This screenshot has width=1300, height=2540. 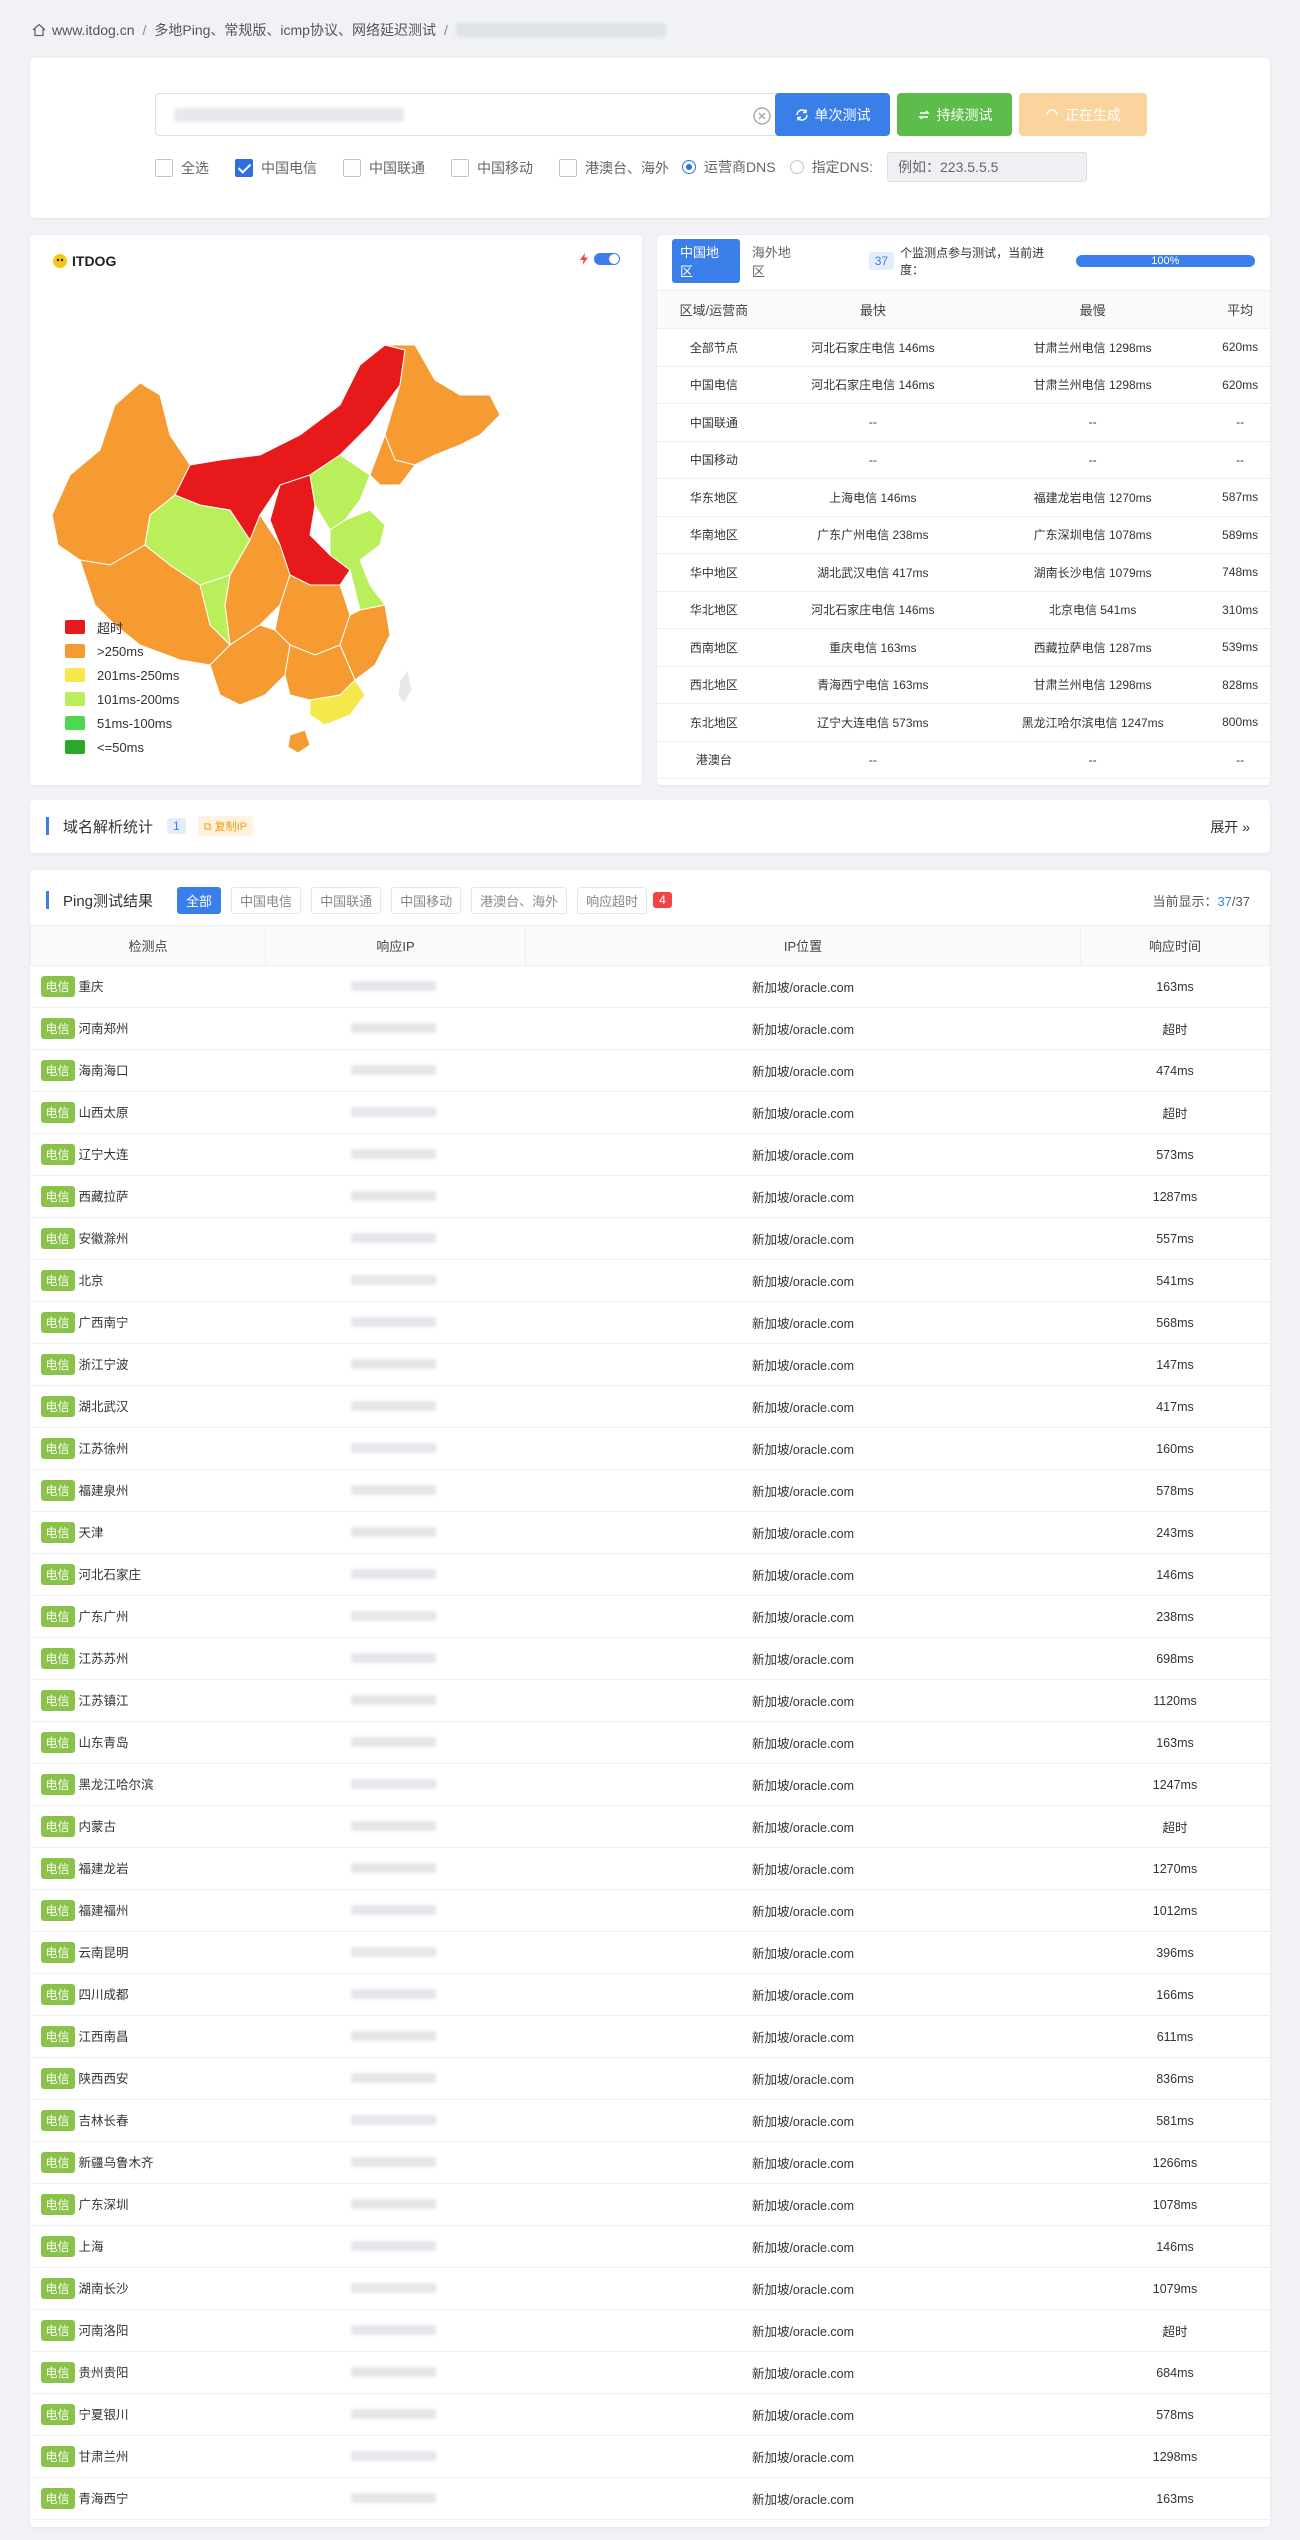 What do you see at coordinates (1093, 722) in the screenshot?
I see `stats-cell: 黑龙江哈尔滨电信 1247ms` at bounding box center [1093, 722].